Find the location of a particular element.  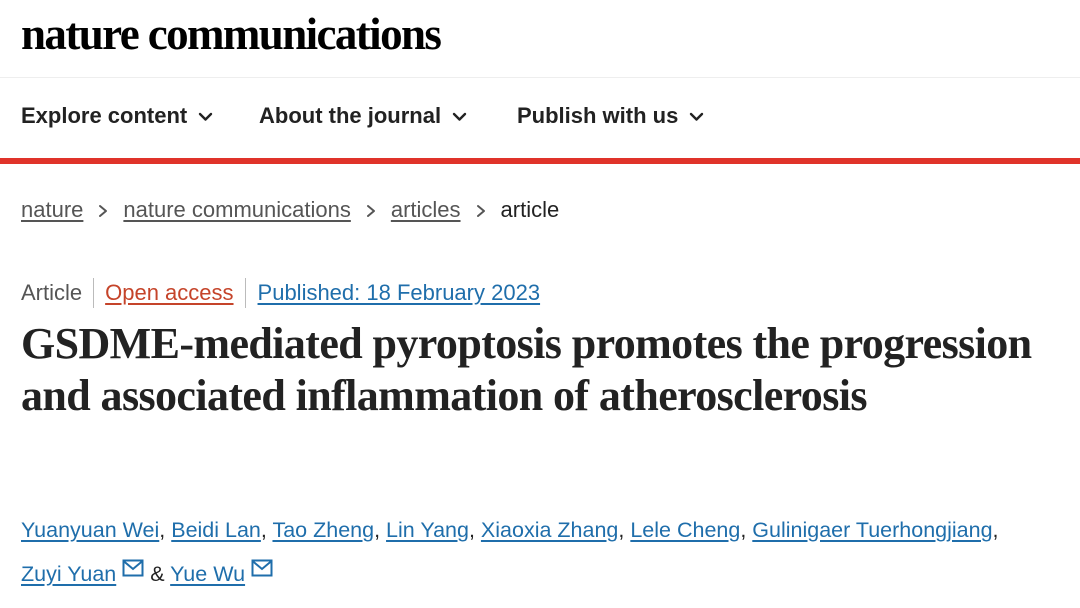

author-link: Lin Yang is located at coordinates (427, 530).